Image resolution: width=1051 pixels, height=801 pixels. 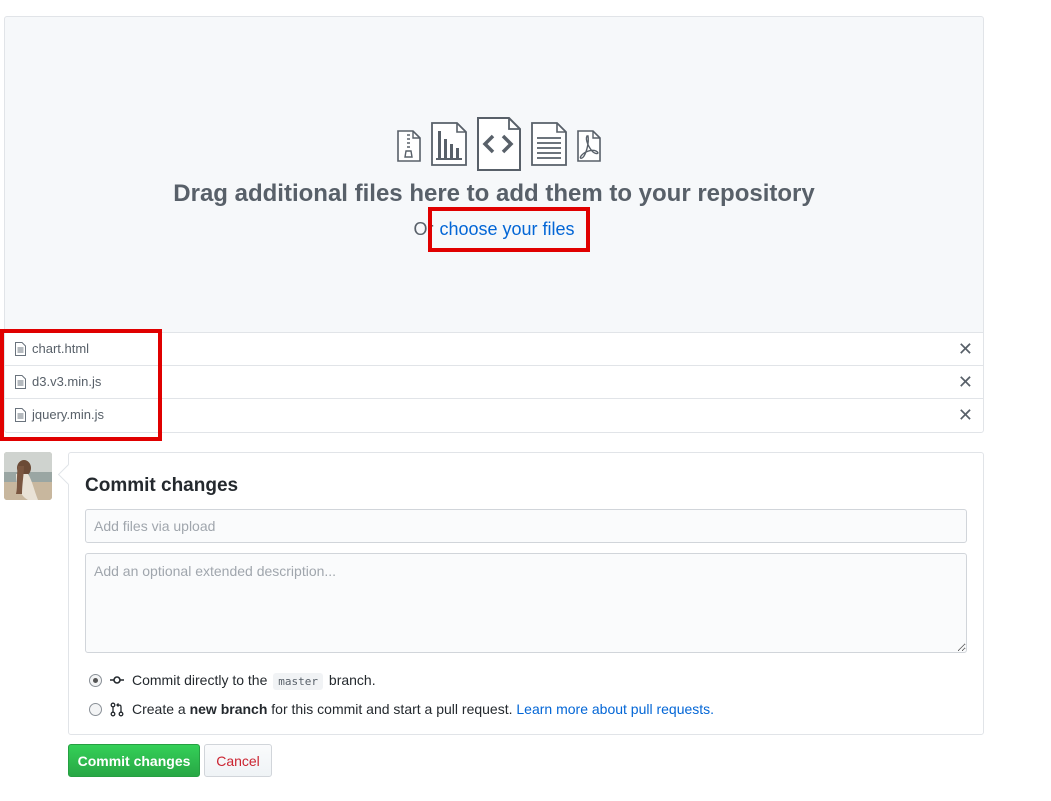 I want to click on file-row: chart.html ✕, so click(x=494, y=349).